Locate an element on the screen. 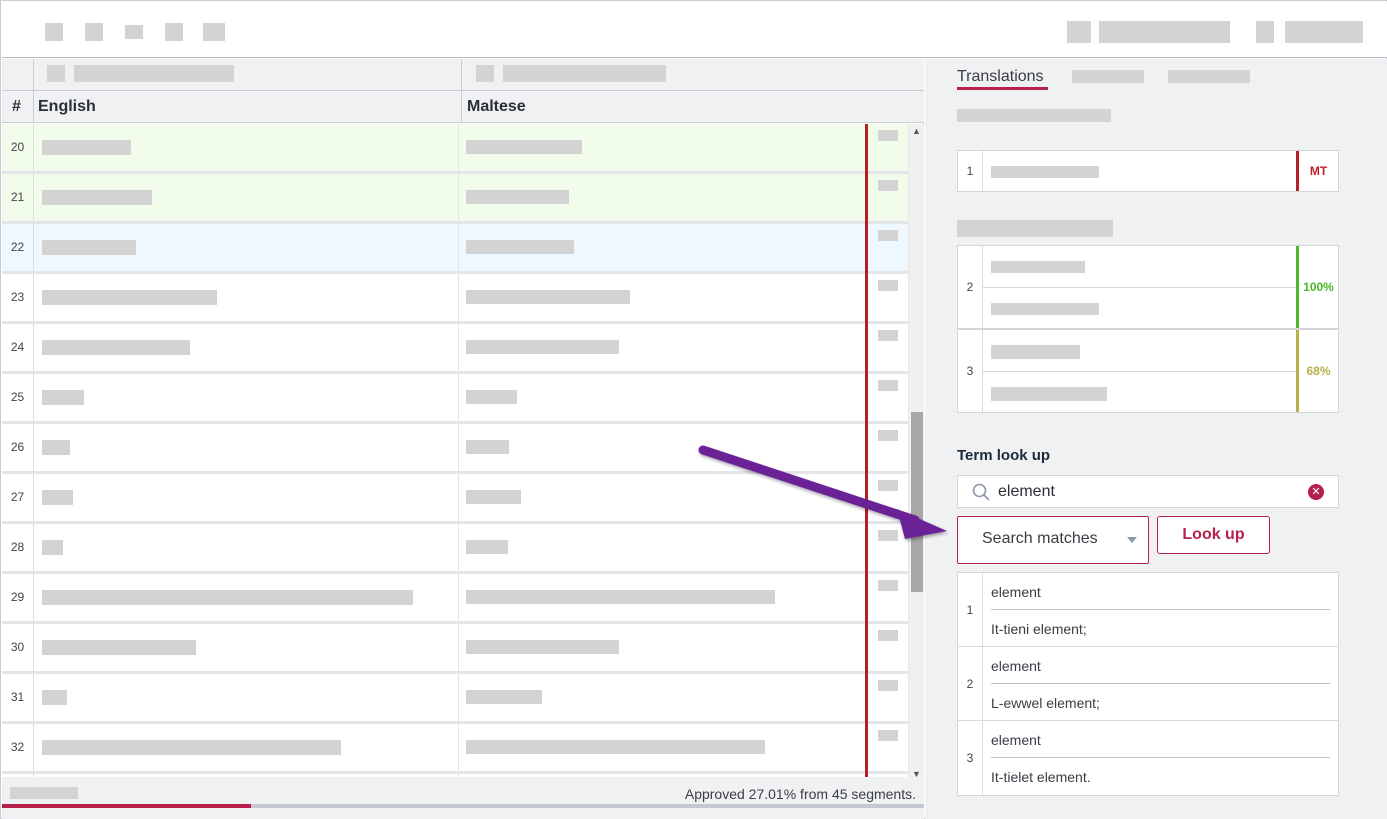 This screenshot has width=1387, height=819. term-search-box: ✕ is located at coordinates (1148, 491).